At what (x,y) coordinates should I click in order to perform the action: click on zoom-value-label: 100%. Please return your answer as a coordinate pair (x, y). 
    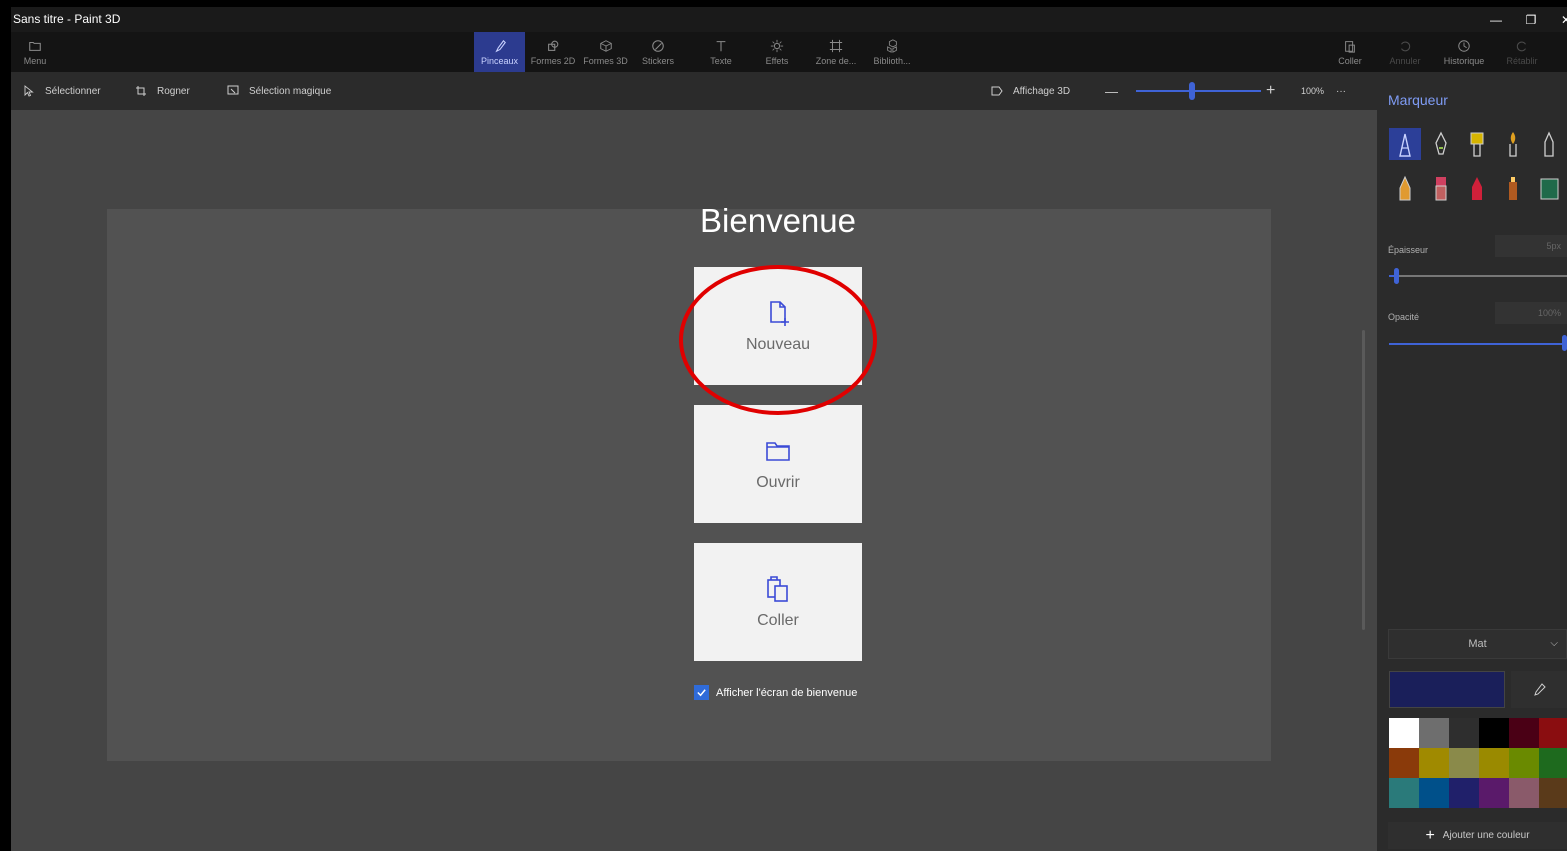
    Looking at the image, I should click on (1313, 91).